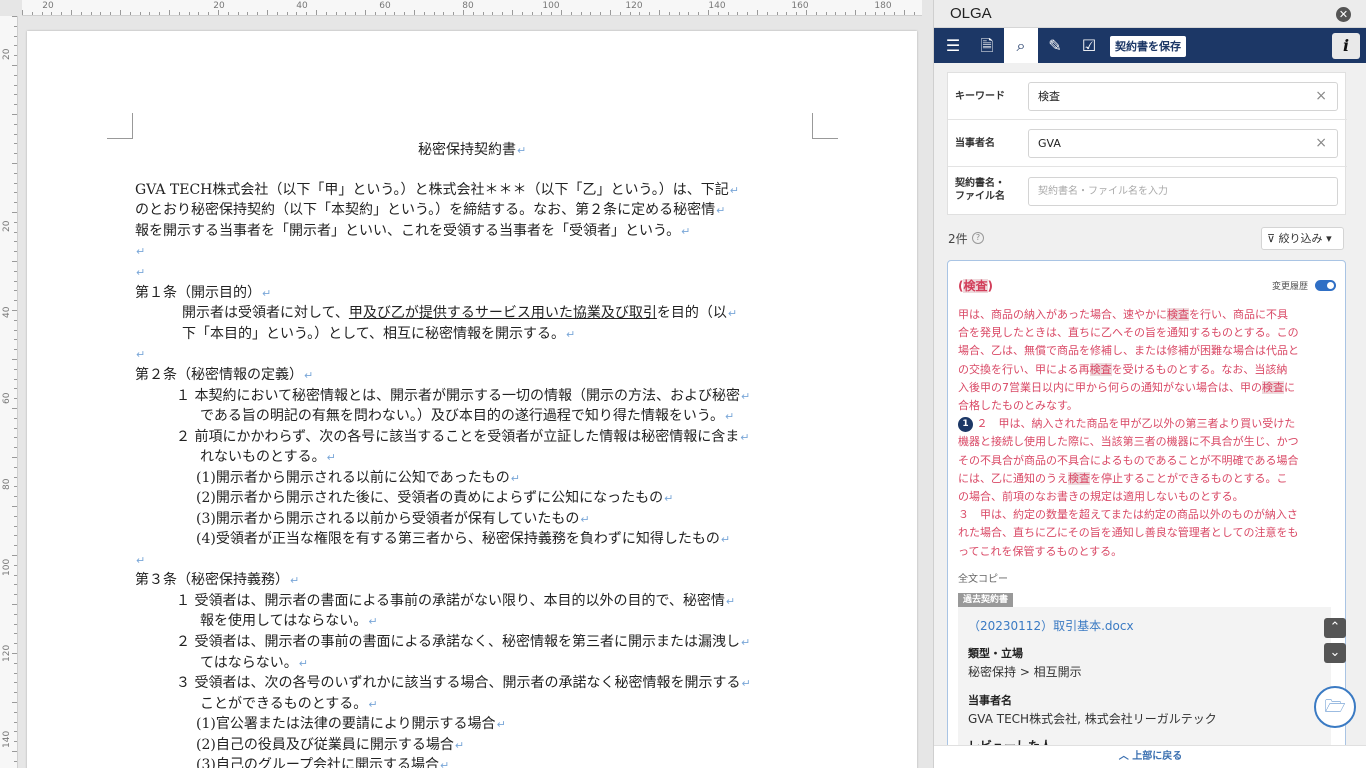 This screenshot has height=768, width=1366. What do you see at coordinates (1302, 238) in the screenshot?
I see `filter-button: ⊽ 絞り込み ▾` at bounding box center [1302, 238].